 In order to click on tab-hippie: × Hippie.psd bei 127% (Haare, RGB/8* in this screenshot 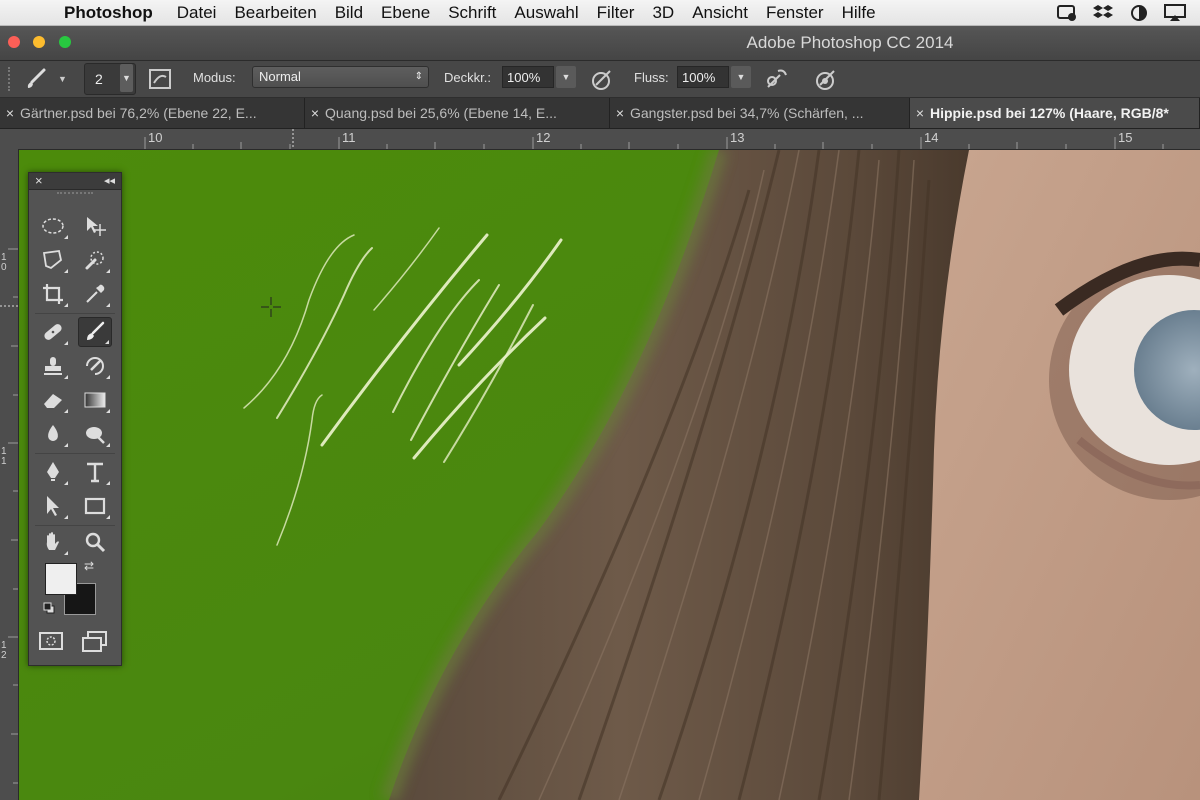, I will do `click(1055, 113)`.